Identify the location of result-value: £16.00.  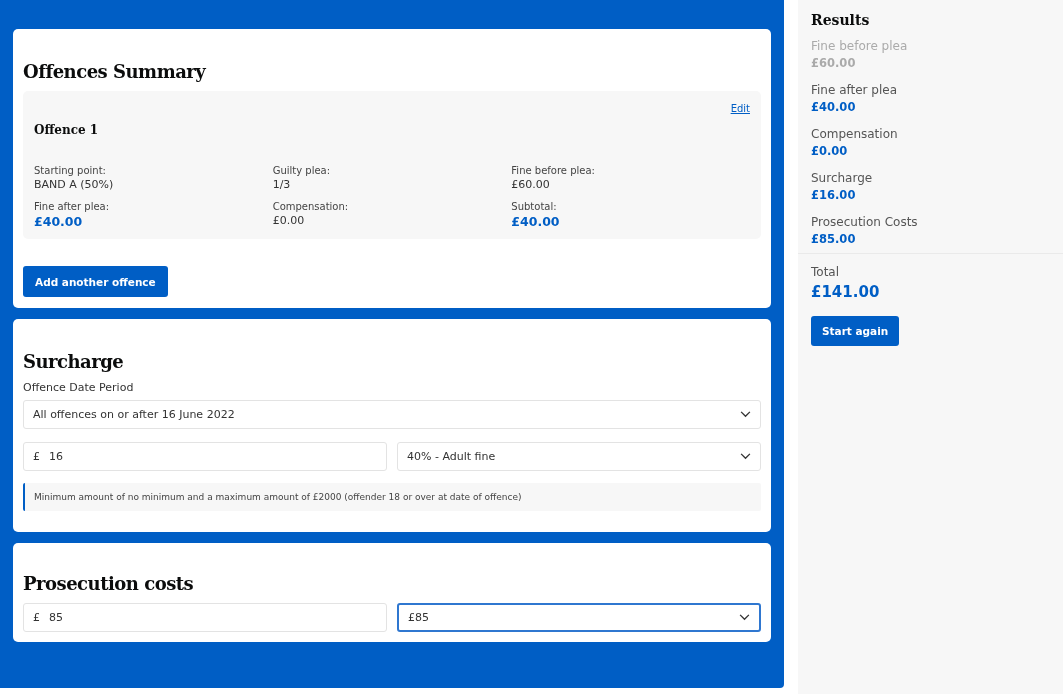
(833, 195).